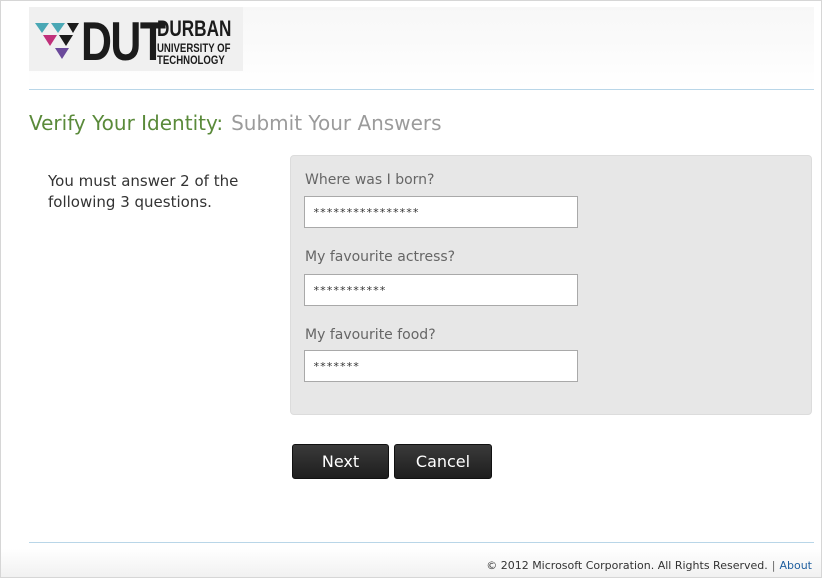 The height and width of the screenshot is (578, 822). What do you see at coordinates (421, 542) in the screenshot?
I see `footer-divider` at bounding box center [421, 542].